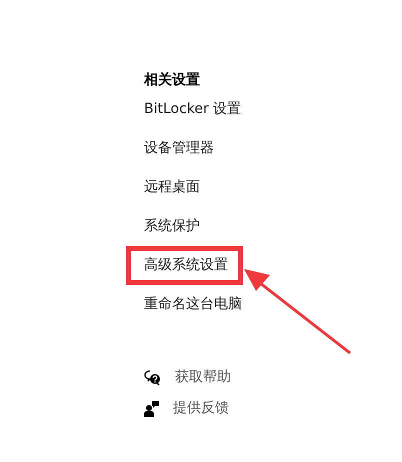  I want to click on support-link: 获取帮助, so click(203, 377).